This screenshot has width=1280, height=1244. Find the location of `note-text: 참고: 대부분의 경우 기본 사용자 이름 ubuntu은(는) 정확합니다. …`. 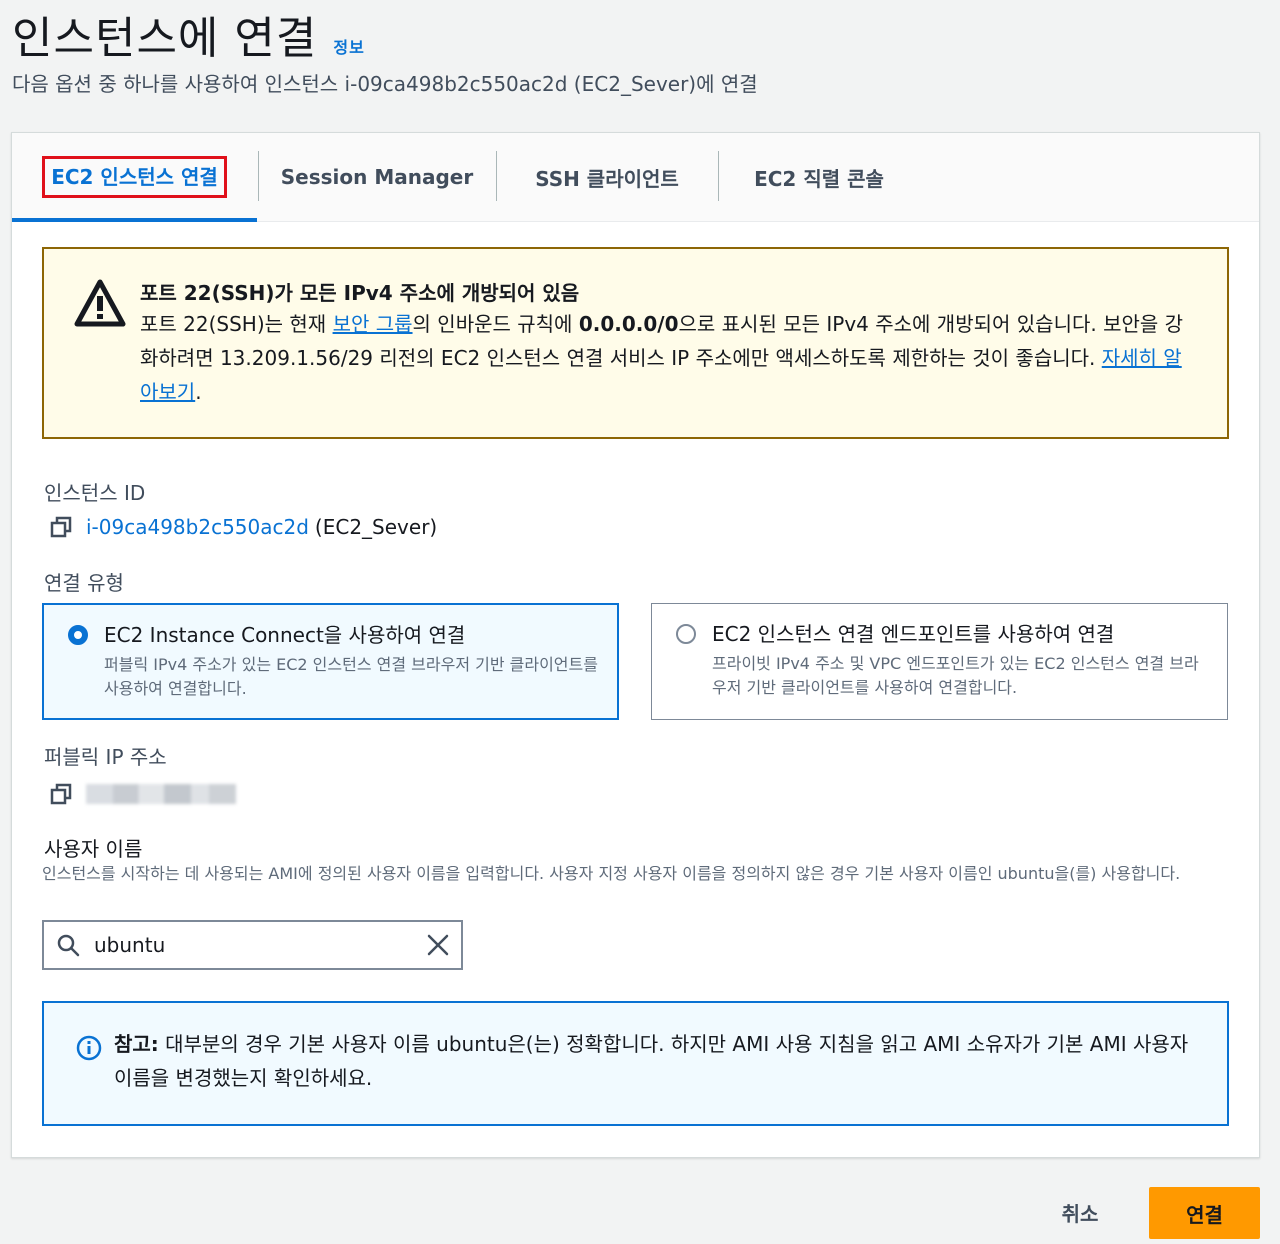

note-text: 참고: 대부분의 경우 기본 사용자 이름 ubuntu은(는) 정확합니다. … is located at coordinates (654, 1061).